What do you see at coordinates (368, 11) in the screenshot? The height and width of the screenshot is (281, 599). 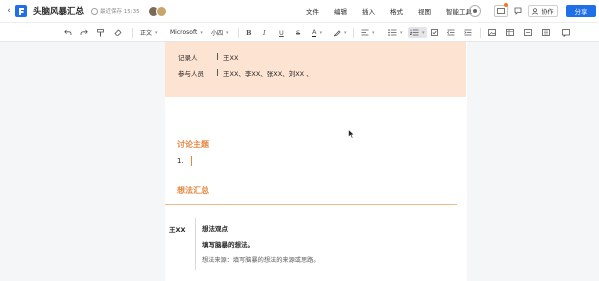 I see `menu-insert: 插入` at bounding box center [368, 11].